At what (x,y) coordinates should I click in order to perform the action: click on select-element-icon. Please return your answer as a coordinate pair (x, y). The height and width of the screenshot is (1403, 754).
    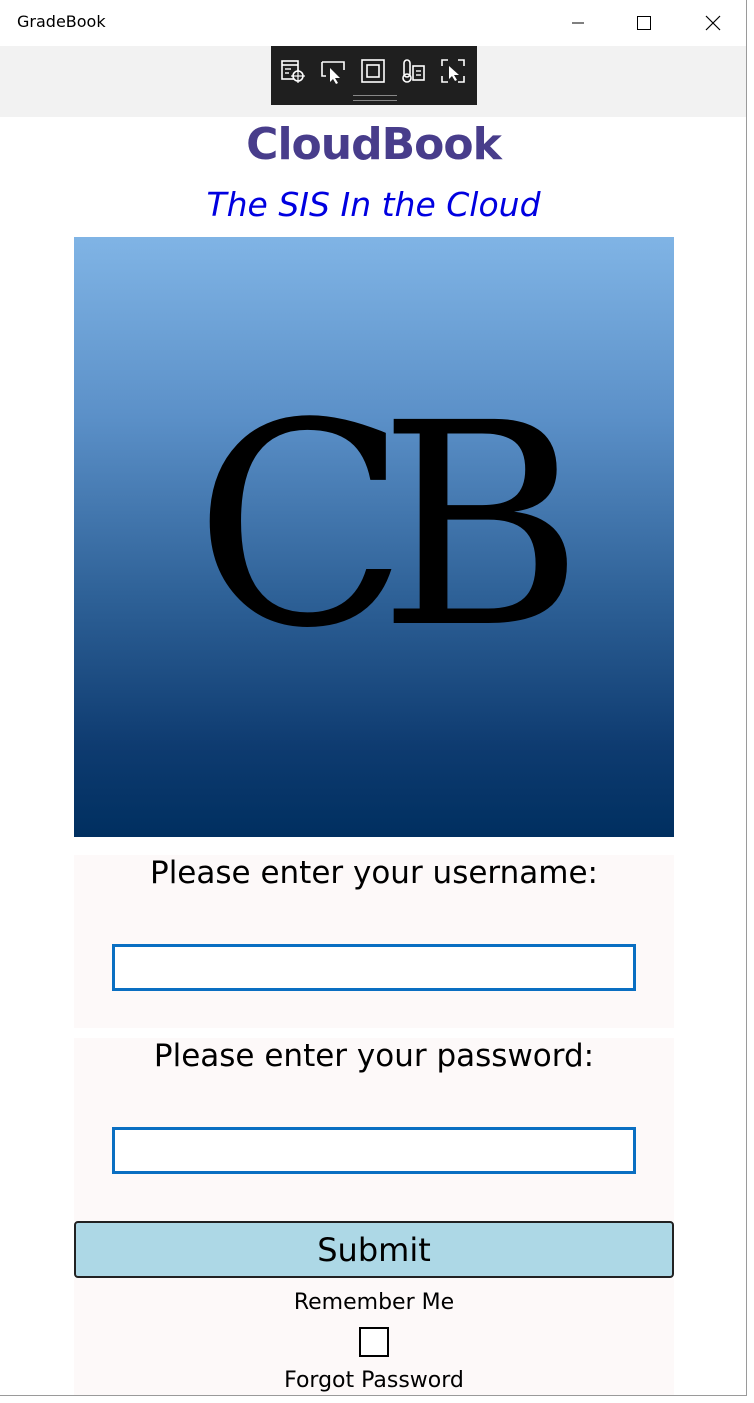
    Looking at the image, I should click on (293, 71).